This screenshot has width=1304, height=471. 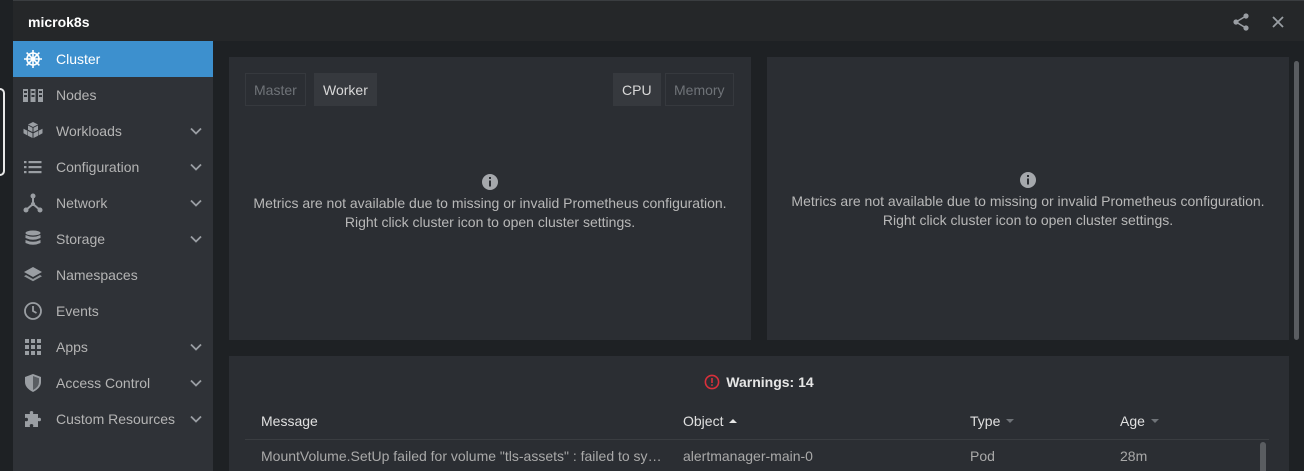 I want to click on sidebar-item-storage: Storage, so click(x=113, y=239).